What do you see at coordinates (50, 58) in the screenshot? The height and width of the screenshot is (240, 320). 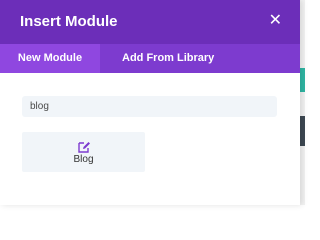 I see `tab-new-module: New Module` at bounding box center [50, 58].